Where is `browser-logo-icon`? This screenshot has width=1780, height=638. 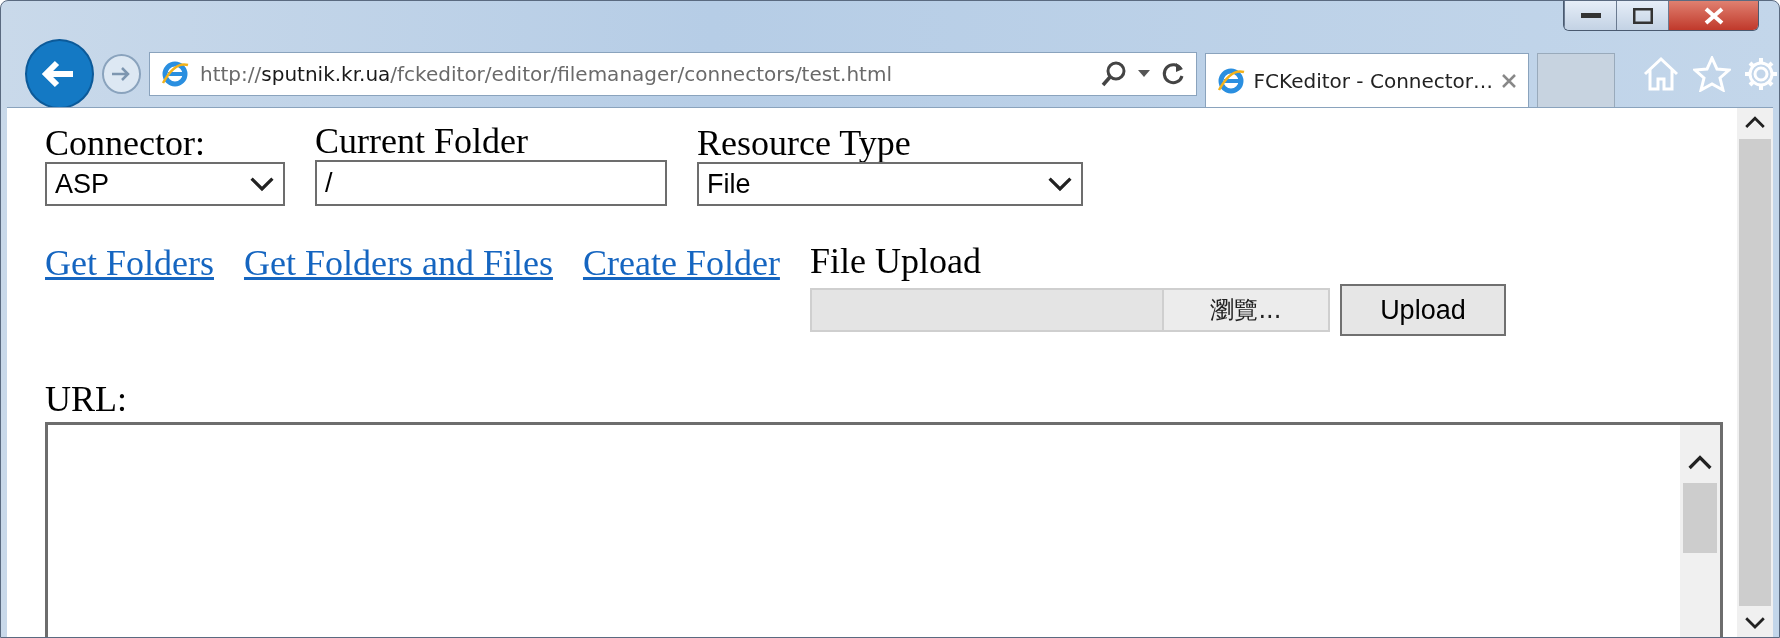
browser-logo-icon is located at coordinates (175, 74).